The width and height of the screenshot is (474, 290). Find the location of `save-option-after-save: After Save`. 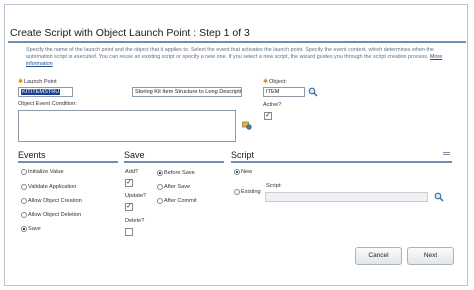

save-option-after-save: After Save is located at coordinates (173, 187).